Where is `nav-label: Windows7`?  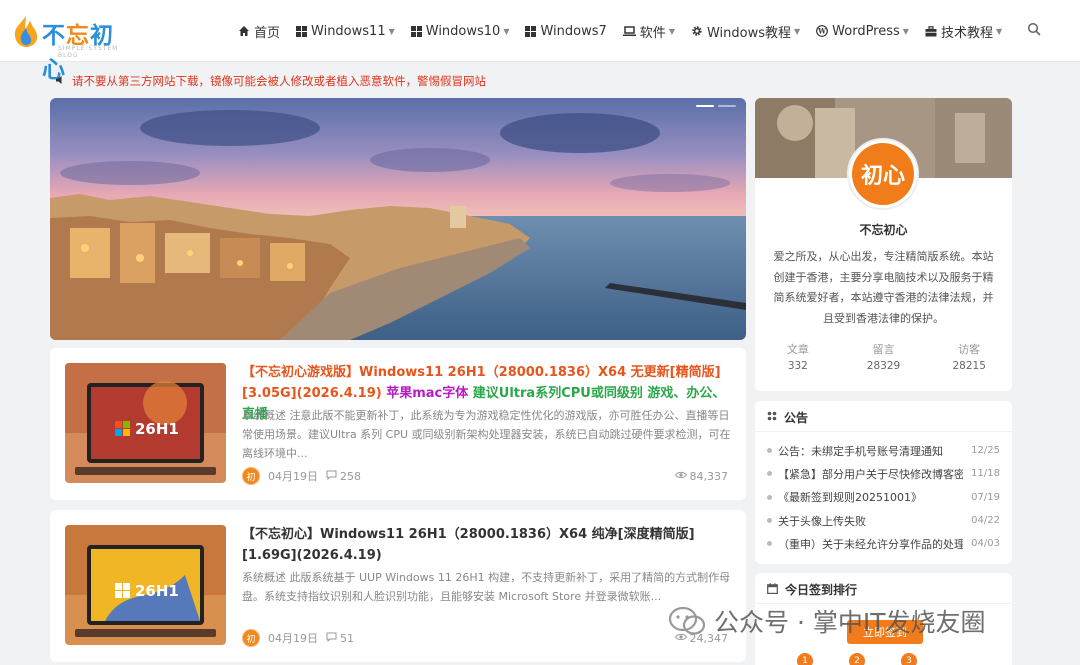
nav-label: Windows7 is located at coordinates (573, 31).